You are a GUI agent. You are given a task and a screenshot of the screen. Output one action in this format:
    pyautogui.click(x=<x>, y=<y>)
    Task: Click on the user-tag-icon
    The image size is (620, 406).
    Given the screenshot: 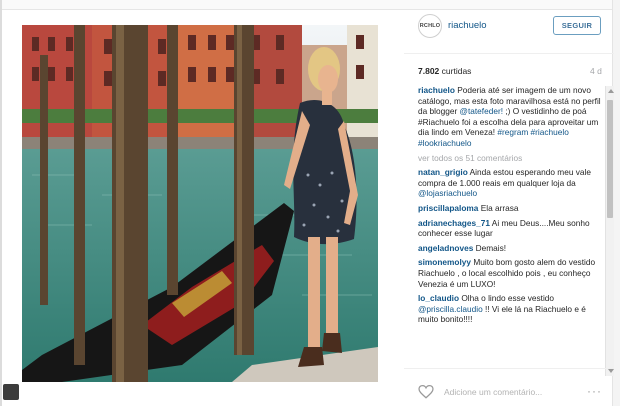 What is the action you would take?
    pyautogui.click(x=11, y=392)
    